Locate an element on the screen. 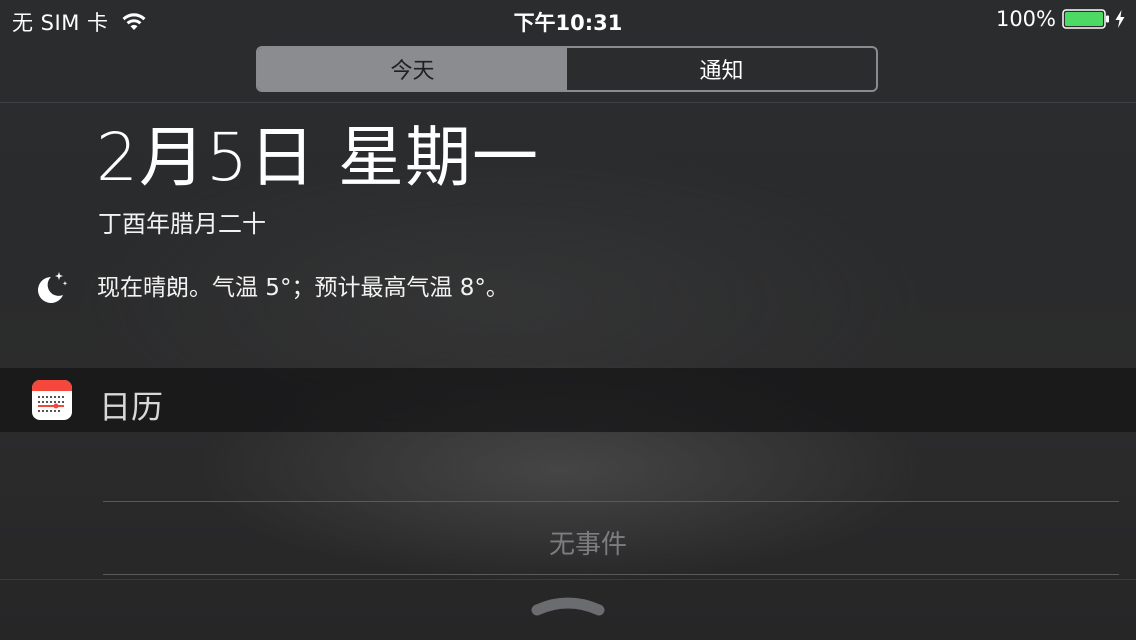  date-heading: 2月5日 星期一 is located at coordinates (317, 157).